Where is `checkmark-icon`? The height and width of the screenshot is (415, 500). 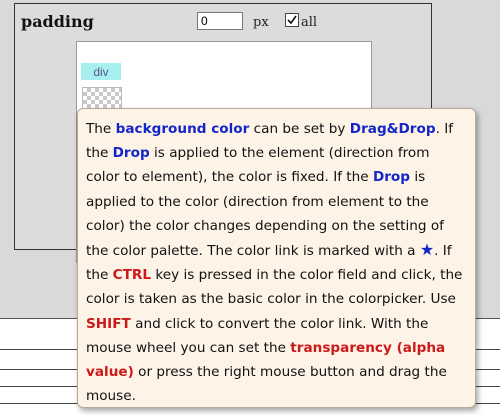 checkmark-icon is located at coordinates (292, 20).